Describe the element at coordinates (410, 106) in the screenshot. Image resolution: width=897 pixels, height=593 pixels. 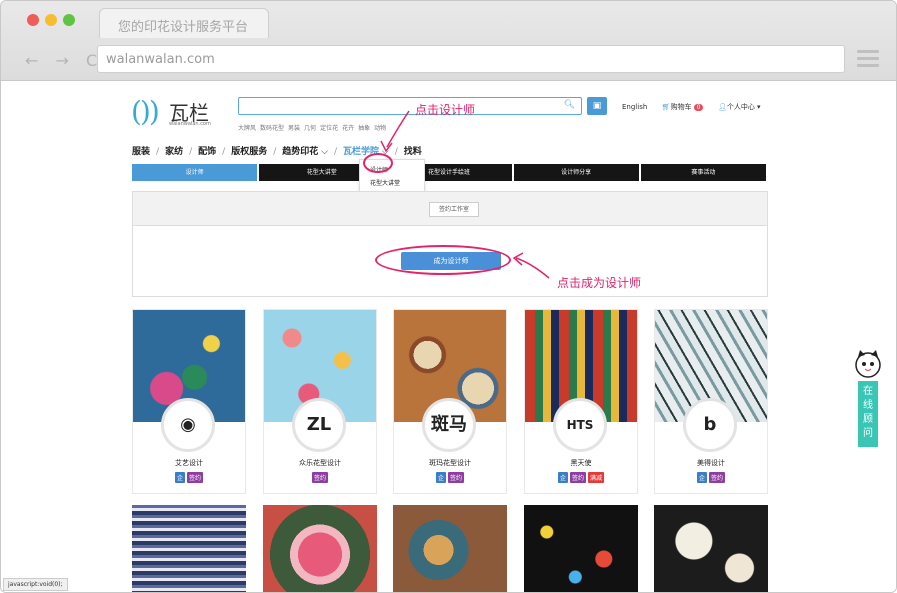
I see `search-input: 🔍︎` at that location.